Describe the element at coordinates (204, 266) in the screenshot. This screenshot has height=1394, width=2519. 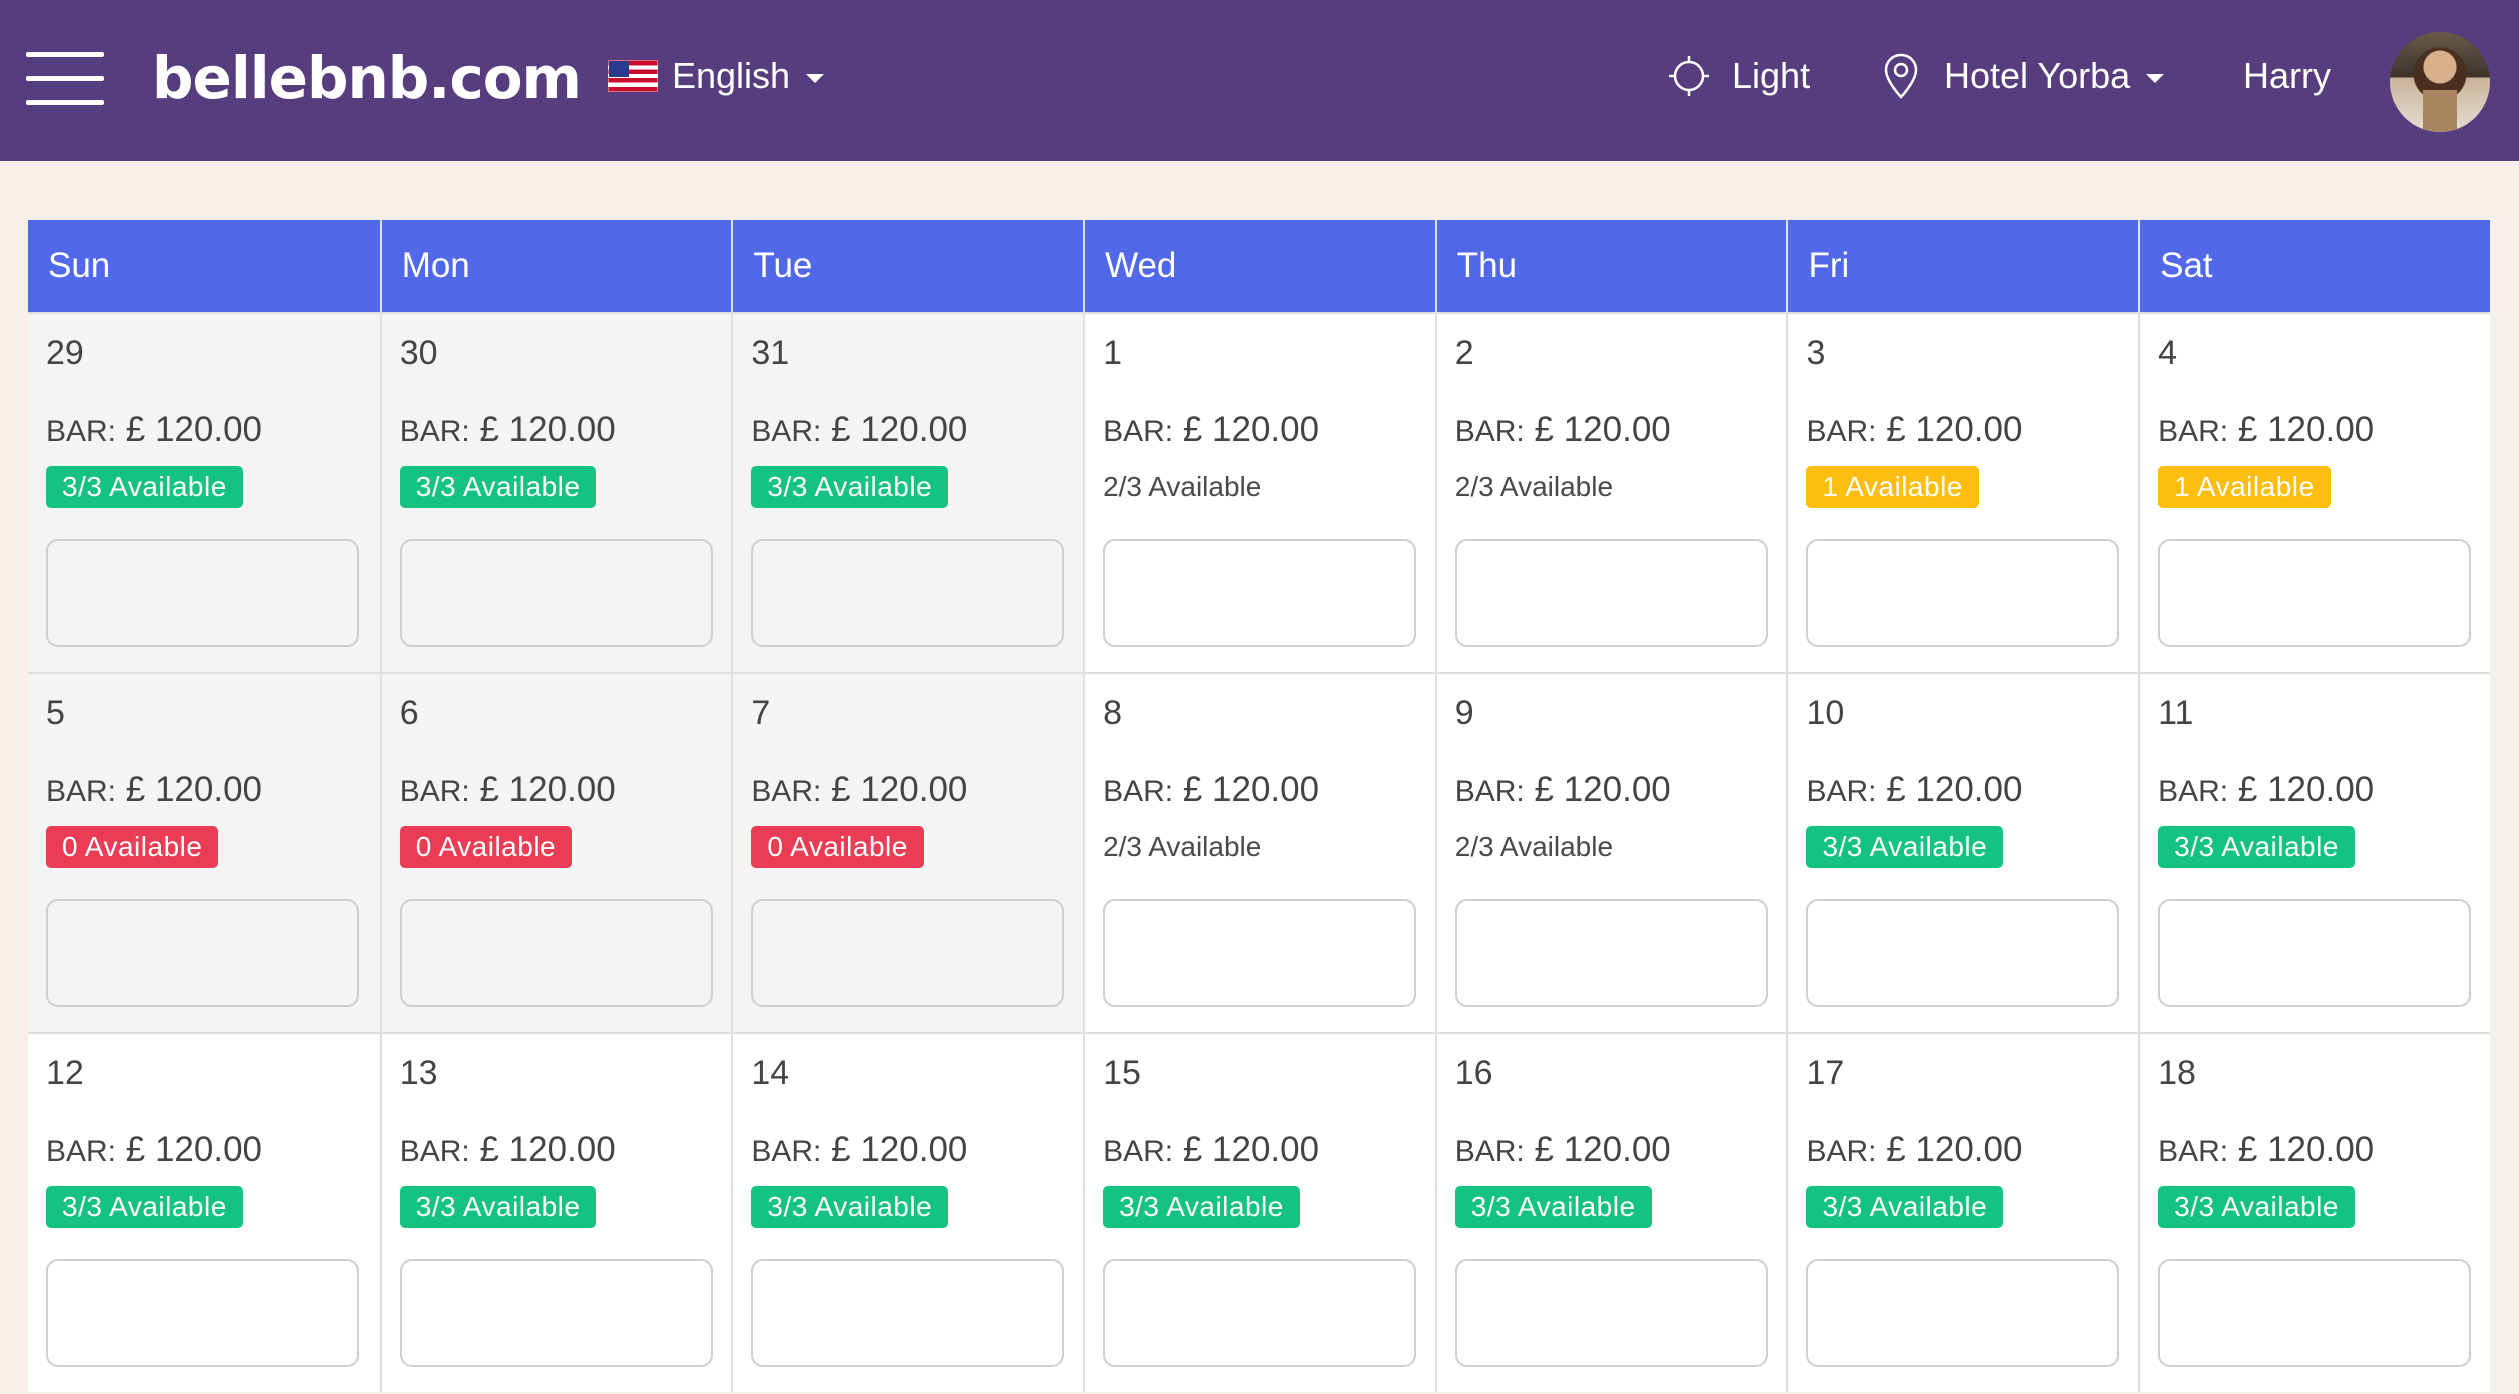
I see `weekday-sun: Sun` at that location.